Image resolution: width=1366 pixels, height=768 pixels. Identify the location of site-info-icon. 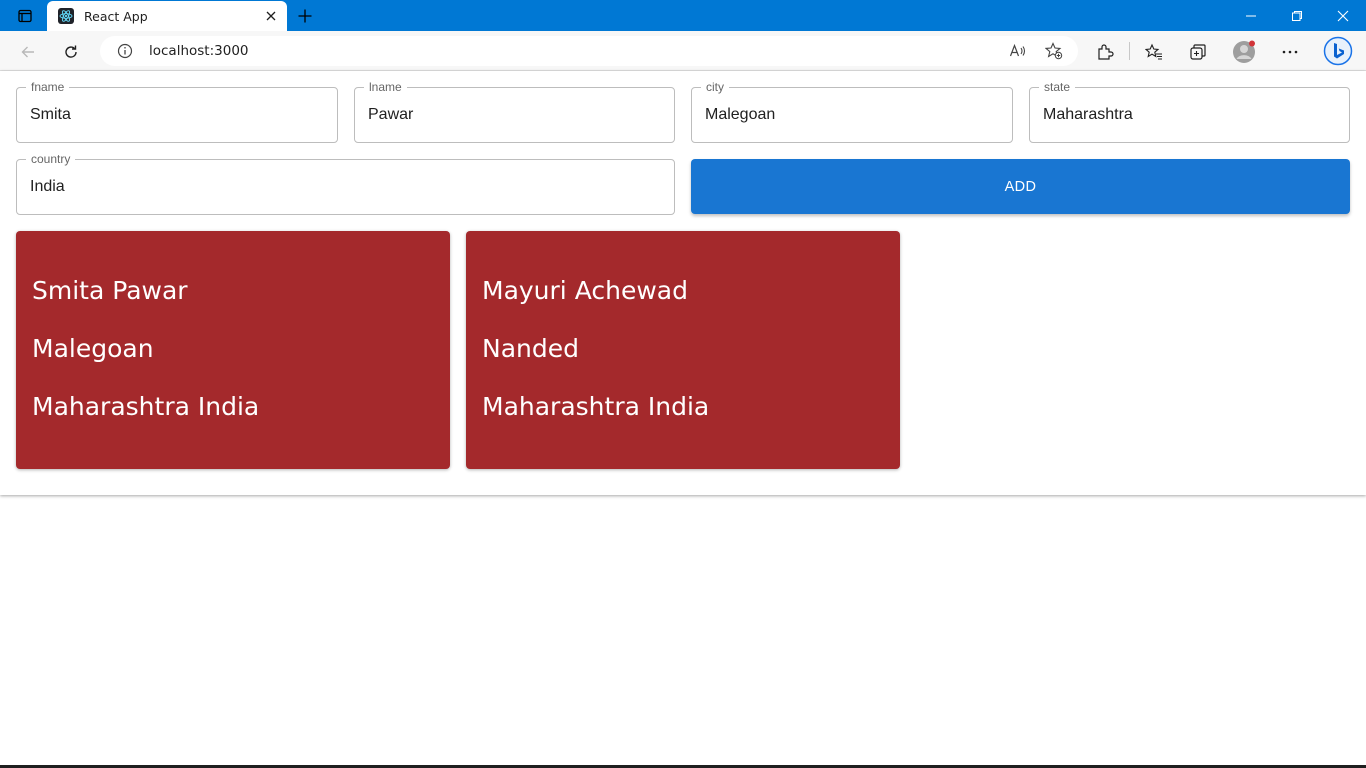
(125, 51).